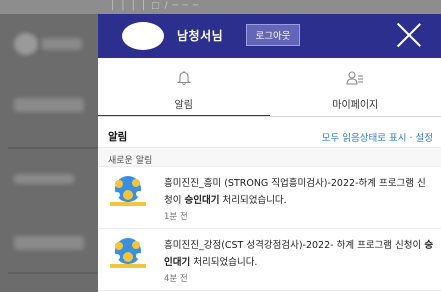 This screenshot has width=441, height=292. Describe the element at coordinates (377, 137) in the screenshot. I see `mark-all-read-link: 모두 읽음상태로 표시 · 설정` at that location.